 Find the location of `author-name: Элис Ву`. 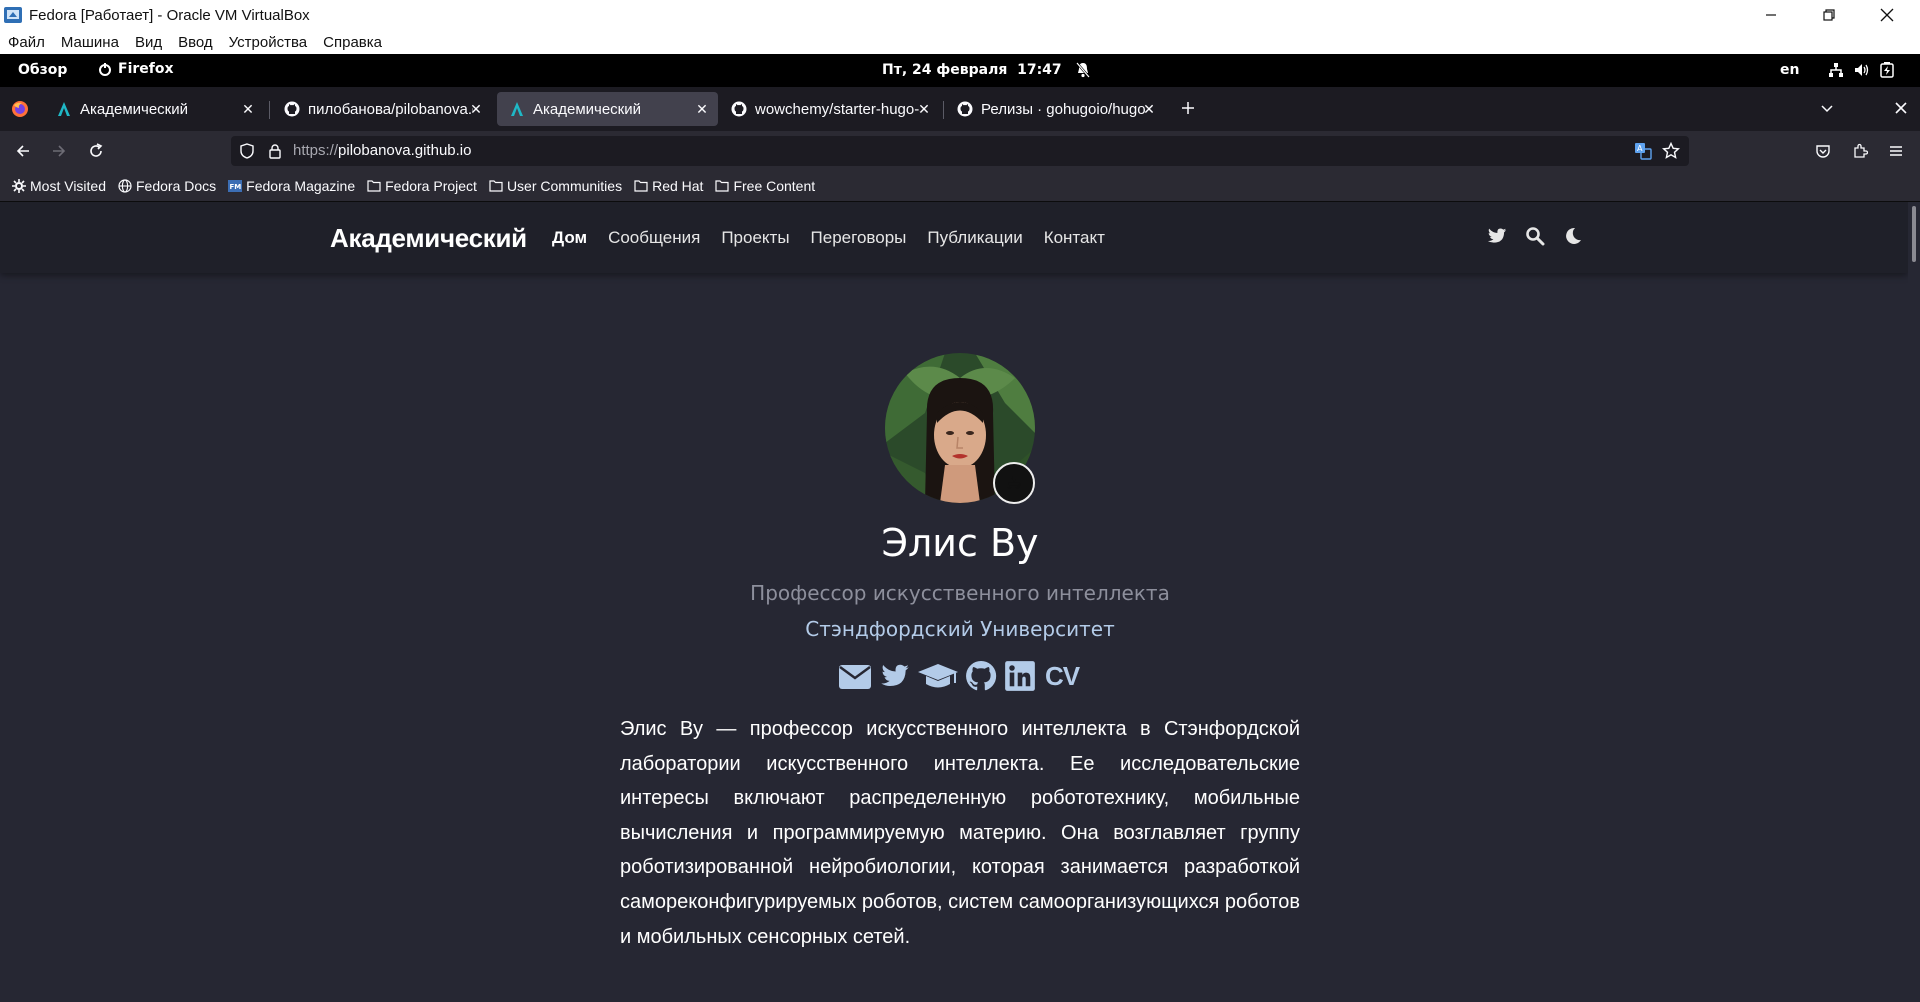

author-name: Элис Ву is located at coordinates (960, 543).